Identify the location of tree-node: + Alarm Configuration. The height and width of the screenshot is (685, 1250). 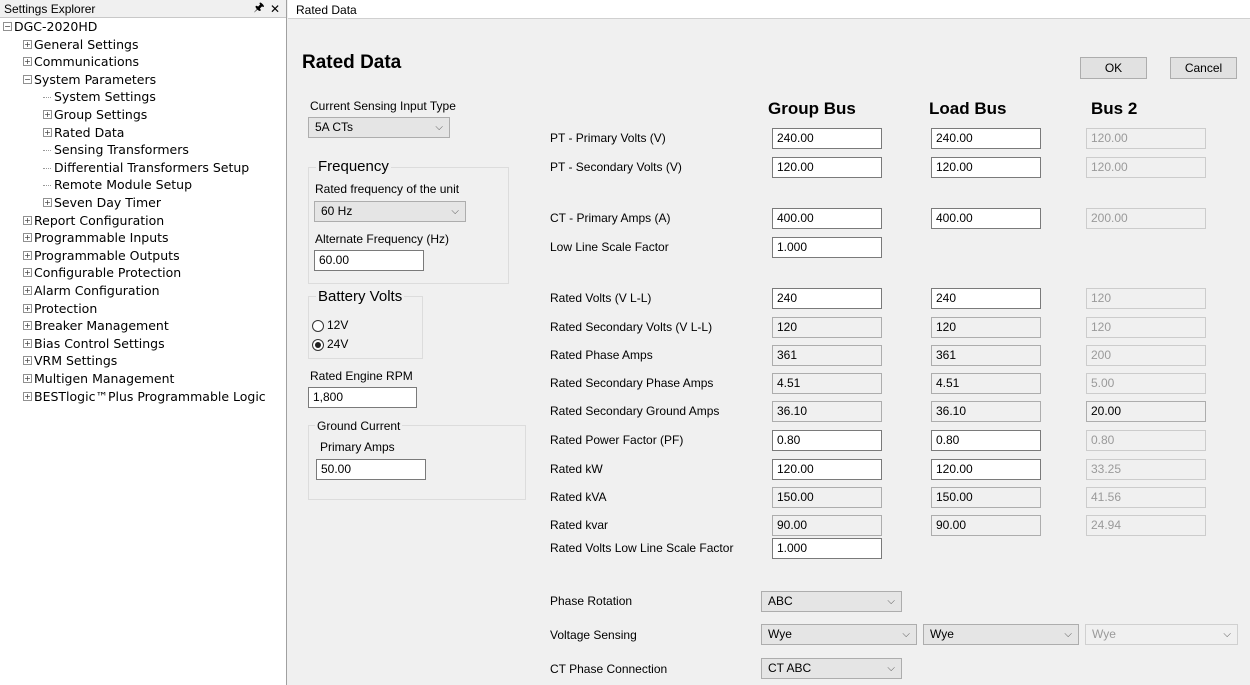
(91, 291).